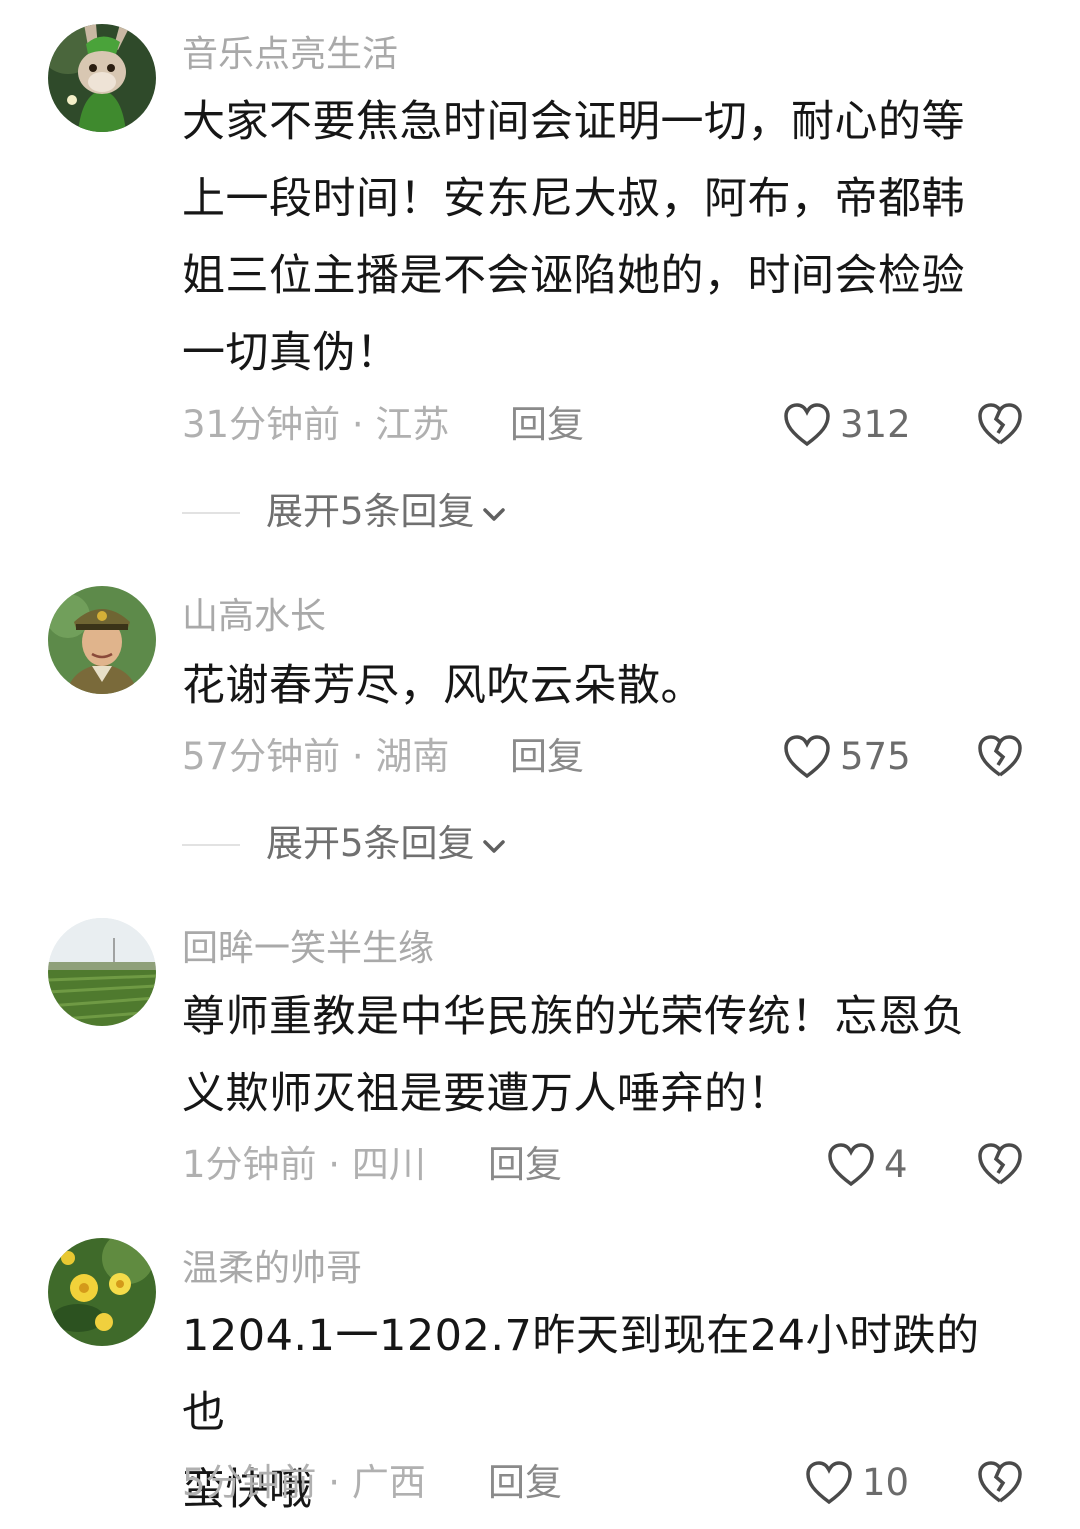 This screenshot has width=1080, height=1529. Describe the element at coordinates (886, 1482) in the screenshot. I see `like-count: 10` at that location.